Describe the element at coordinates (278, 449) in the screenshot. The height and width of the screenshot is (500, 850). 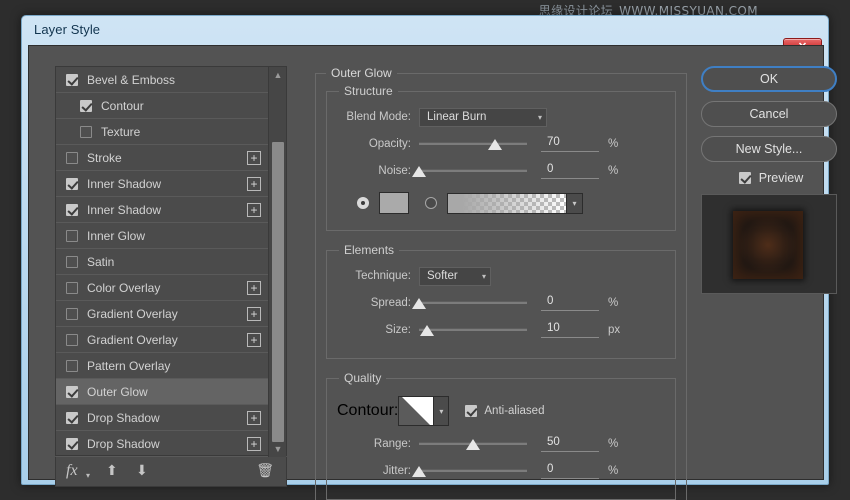
I see `scroll-down-arrow-icon: ▼` at that location.